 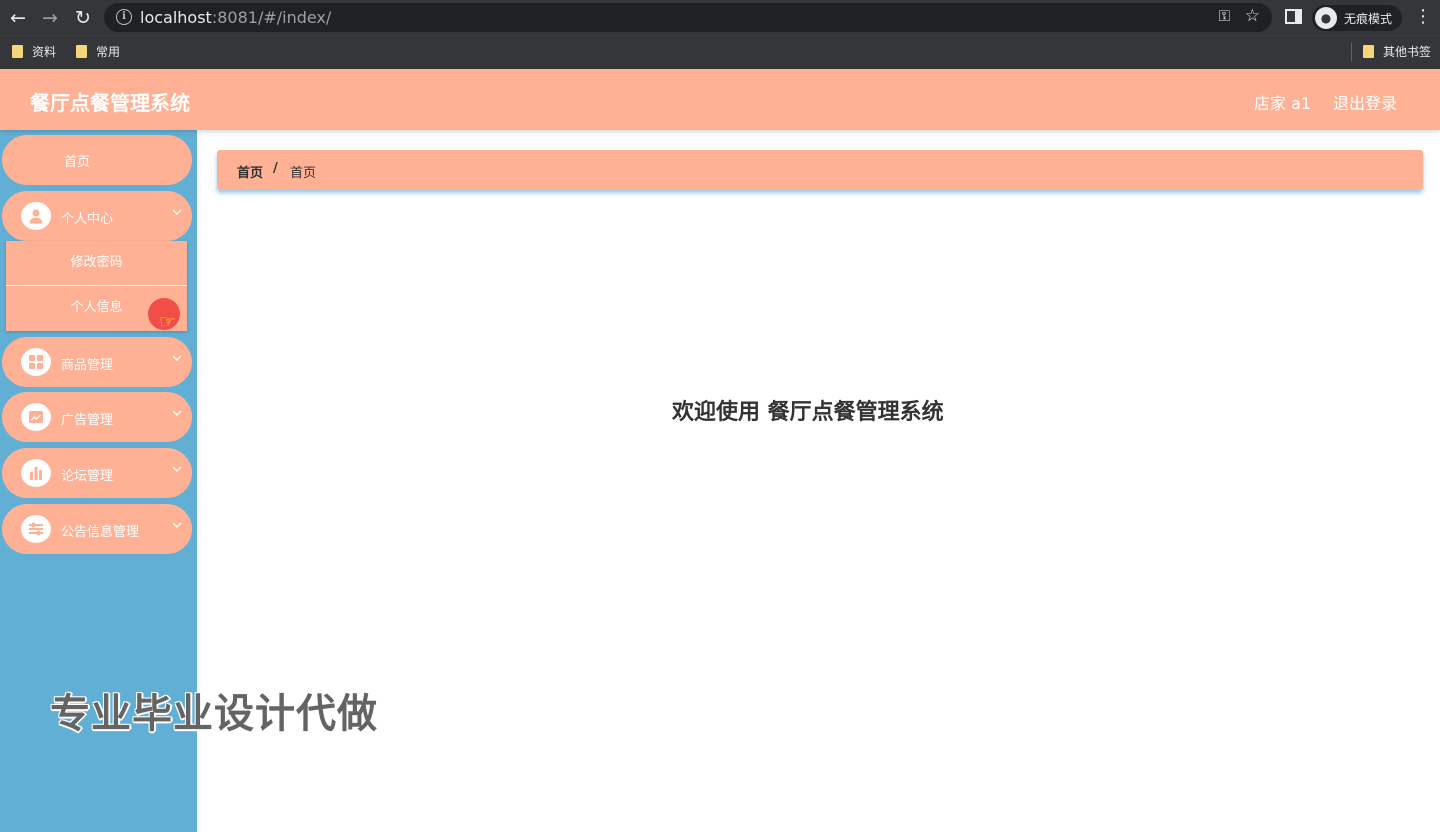 I want to click on sidebar-item-personal-center: 个人中心, so click(x=97, y=216).